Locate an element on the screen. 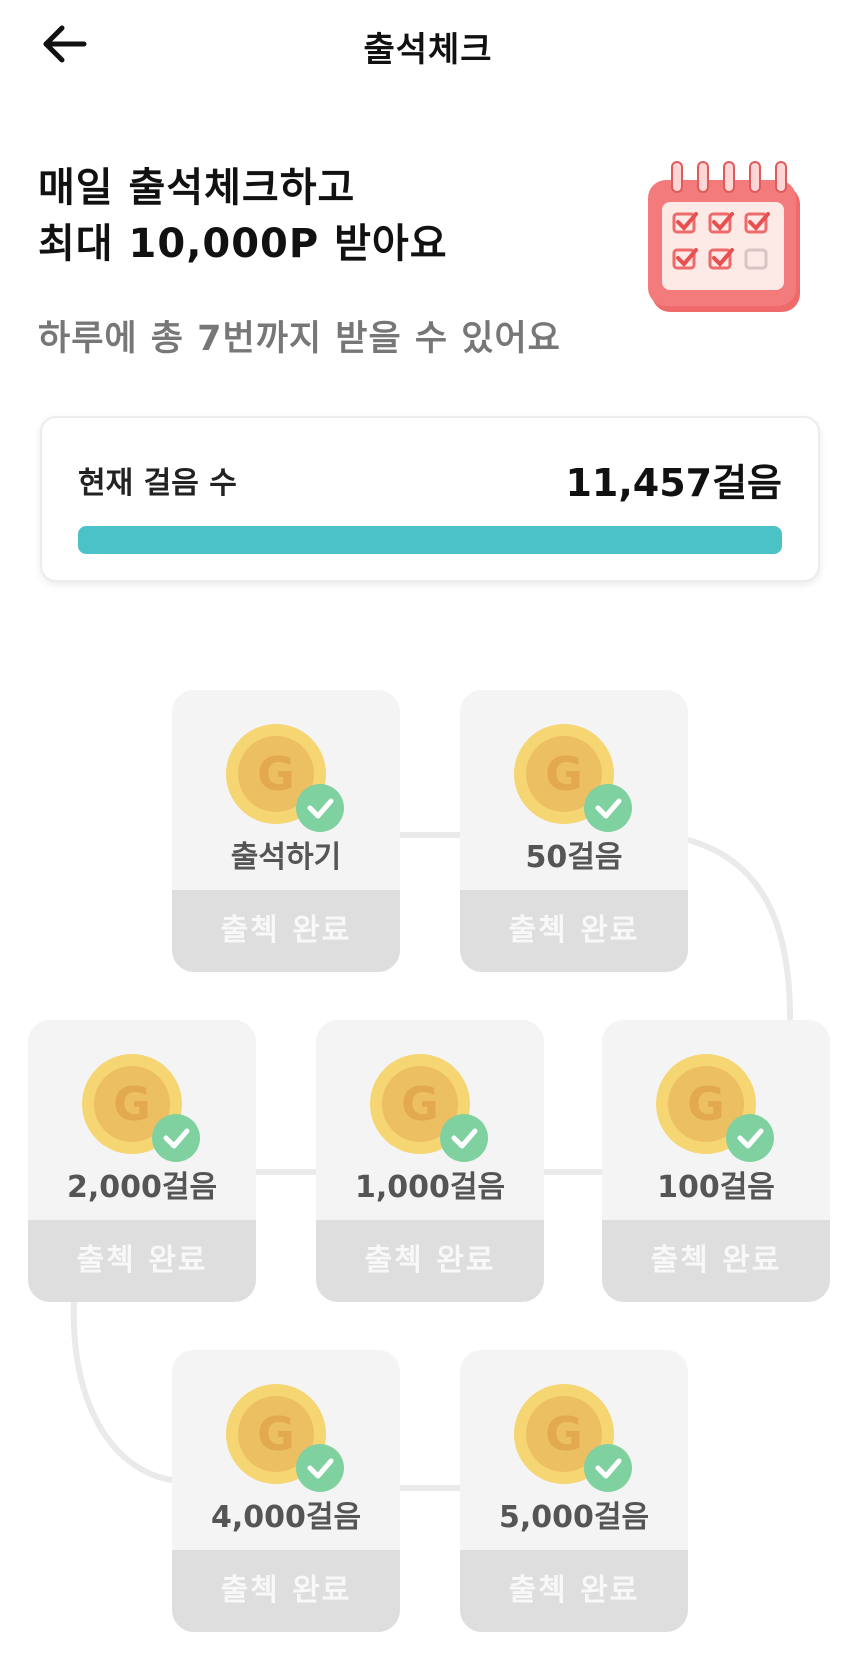 The image size is (856, 1668). reward-label: 5,000걸음 is located at coordinates (574, 1517).